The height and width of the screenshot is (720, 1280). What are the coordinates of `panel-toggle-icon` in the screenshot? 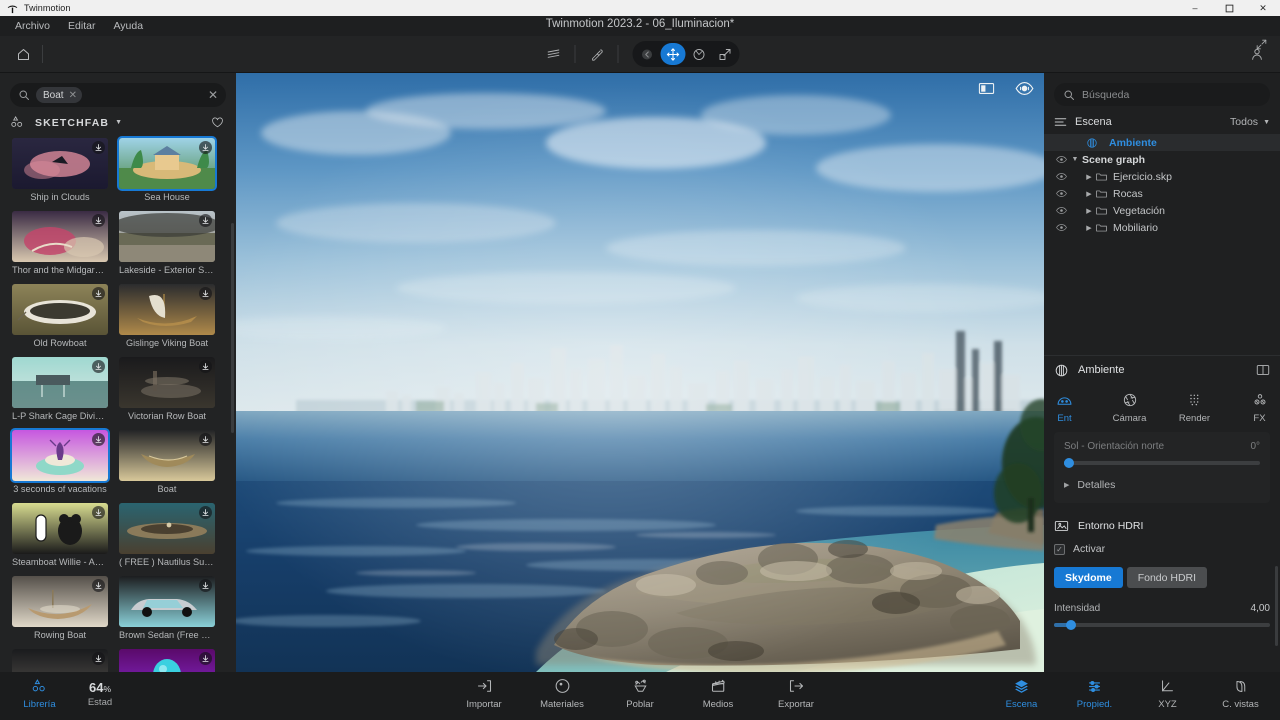 It's located at (986, 88).